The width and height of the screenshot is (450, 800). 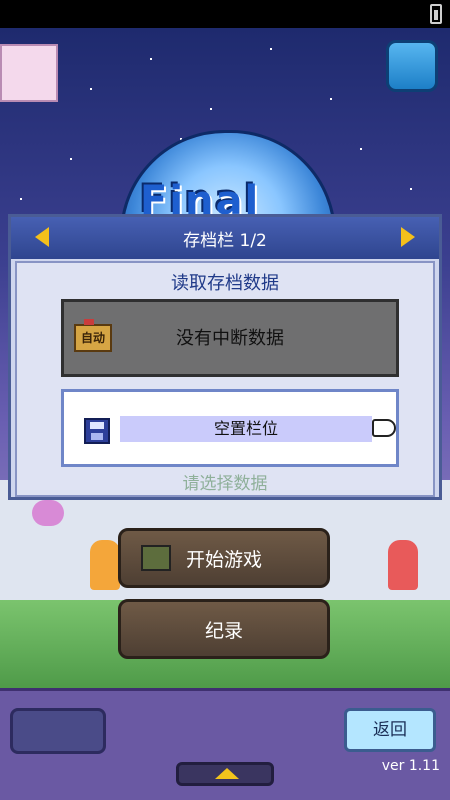 What do you see at coordinates (156, 558) in the screenshot?
I see `robot-icon` at bounding box center [156, 558].